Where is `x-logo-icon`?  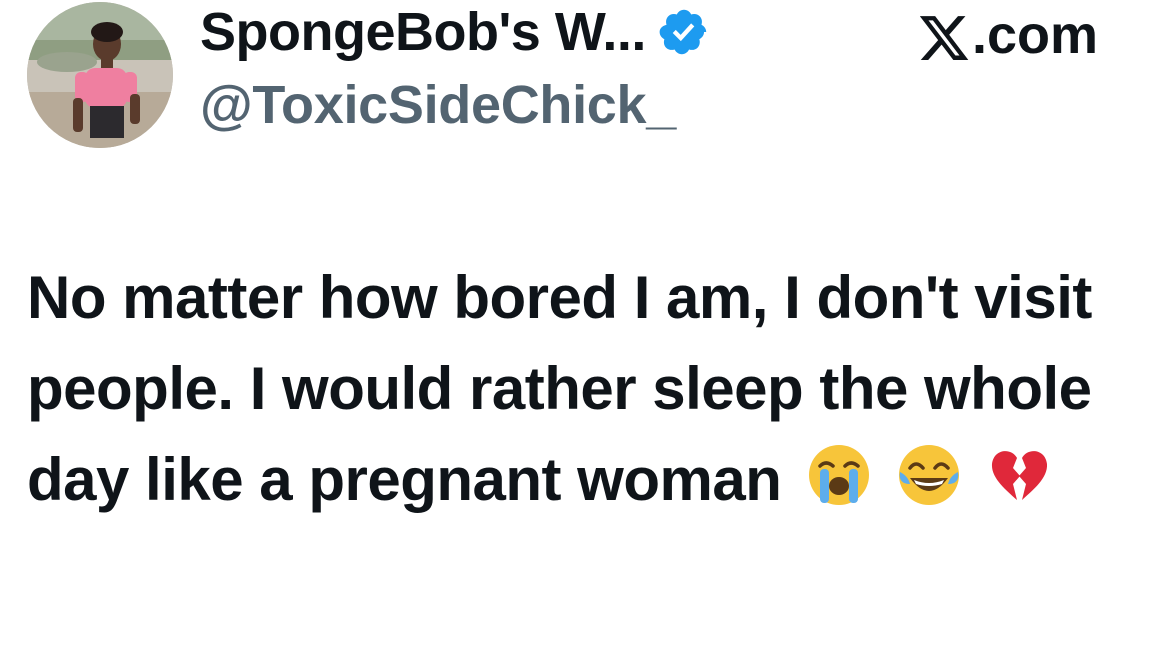 x-logo-icon is located at coordinates (944, 36).